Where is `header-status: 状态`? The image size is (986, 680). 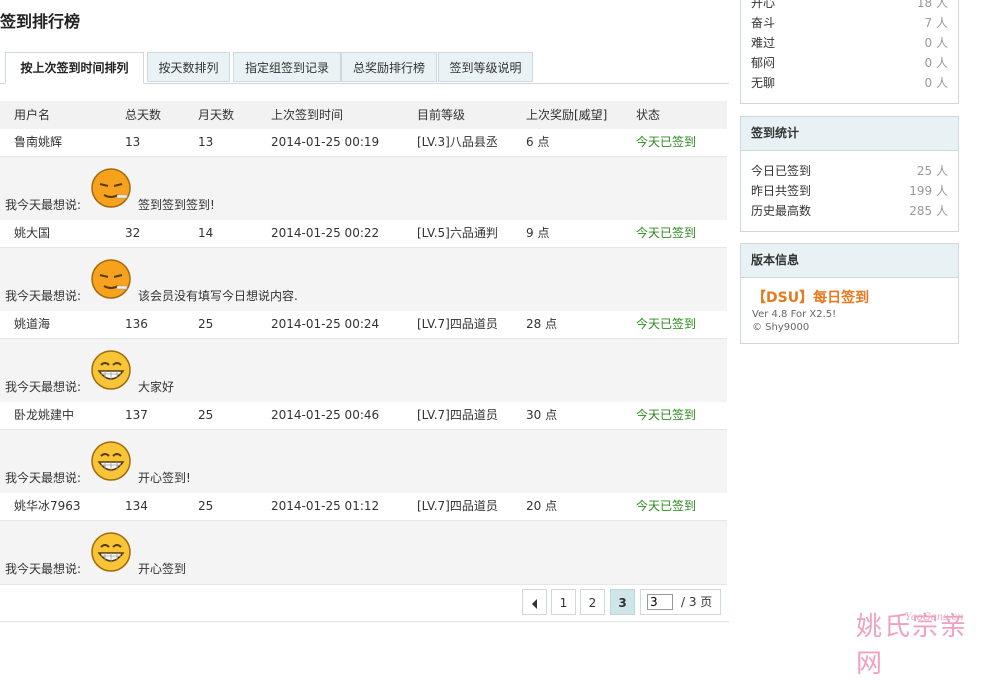
header-status: 状态 is located at coordinates (648, 115).